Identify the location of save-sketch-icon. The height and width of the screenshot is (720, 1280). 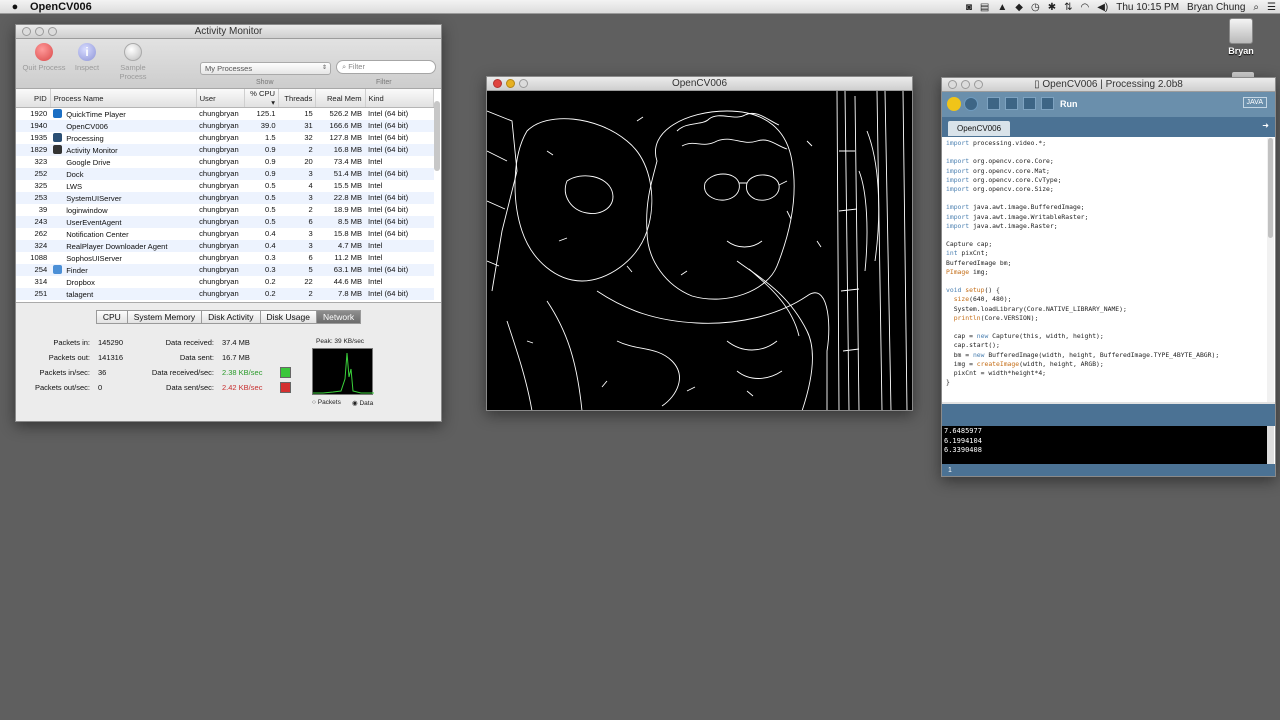
(1029, 103).